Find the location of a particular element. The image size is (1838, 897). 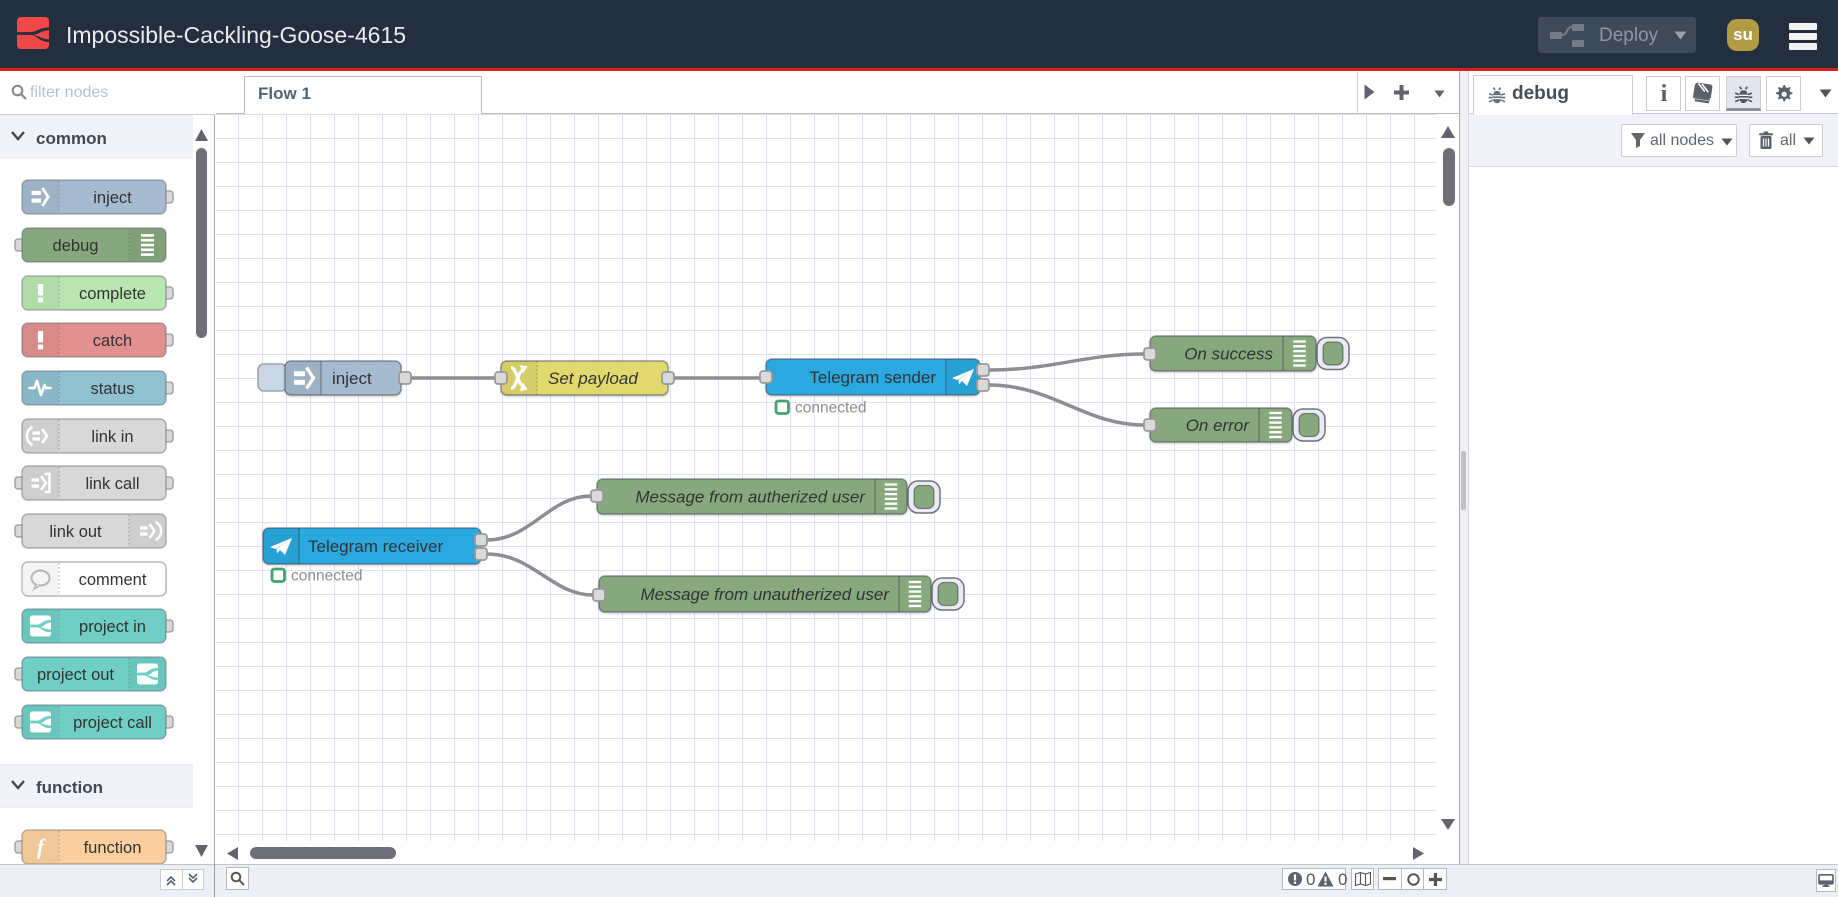

svg-text: debug is located at coordinates (76, 246).